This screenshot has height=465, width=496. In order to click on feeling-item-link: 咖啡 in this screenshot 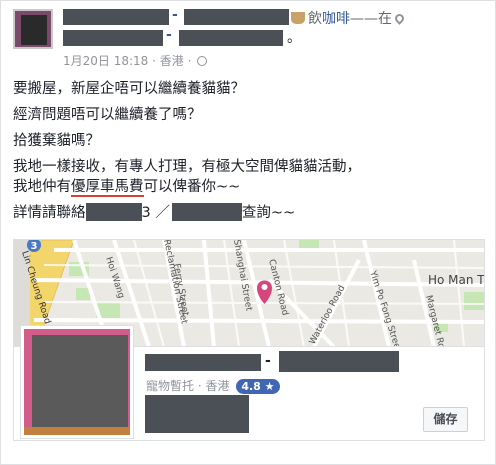, I will do `click(336, 19)`.